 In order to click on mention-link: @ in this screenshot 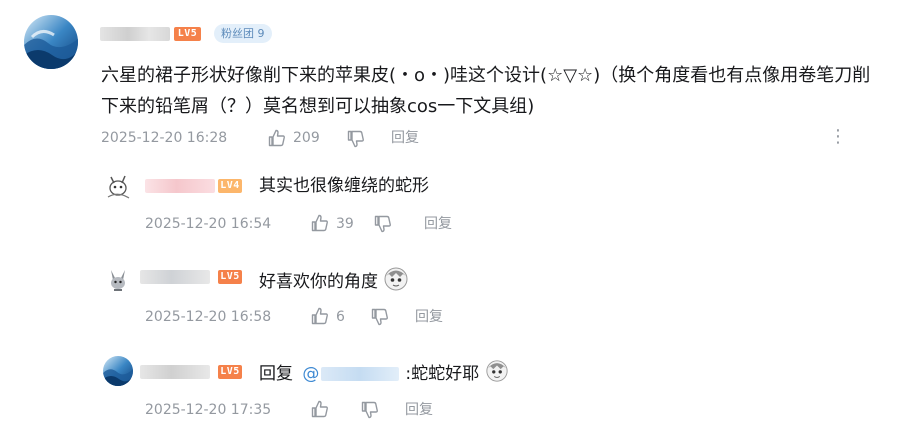, I will do `click(351, 374)`.